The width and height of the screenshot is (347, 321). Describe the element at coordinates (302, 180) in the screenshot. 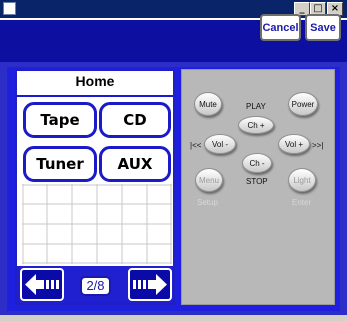

I see `light-button: Light` at that location.